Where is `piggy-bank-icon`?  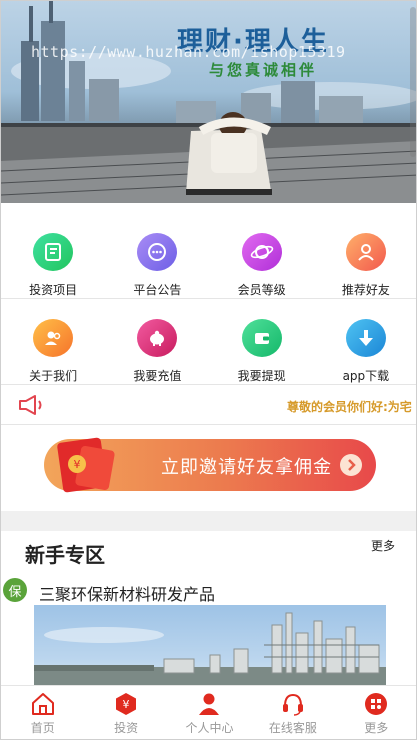 piggy-bank-icon is located at coordinates (157, 338).